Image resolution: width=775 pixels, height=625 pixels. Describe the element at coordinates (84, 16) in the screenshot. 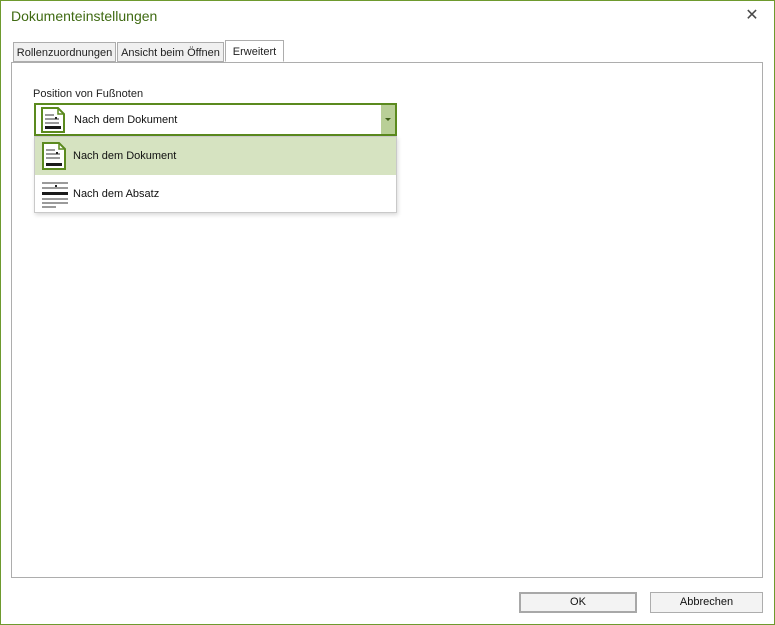

I see `dialog-title: Dokumenteinstellungen` at that location.